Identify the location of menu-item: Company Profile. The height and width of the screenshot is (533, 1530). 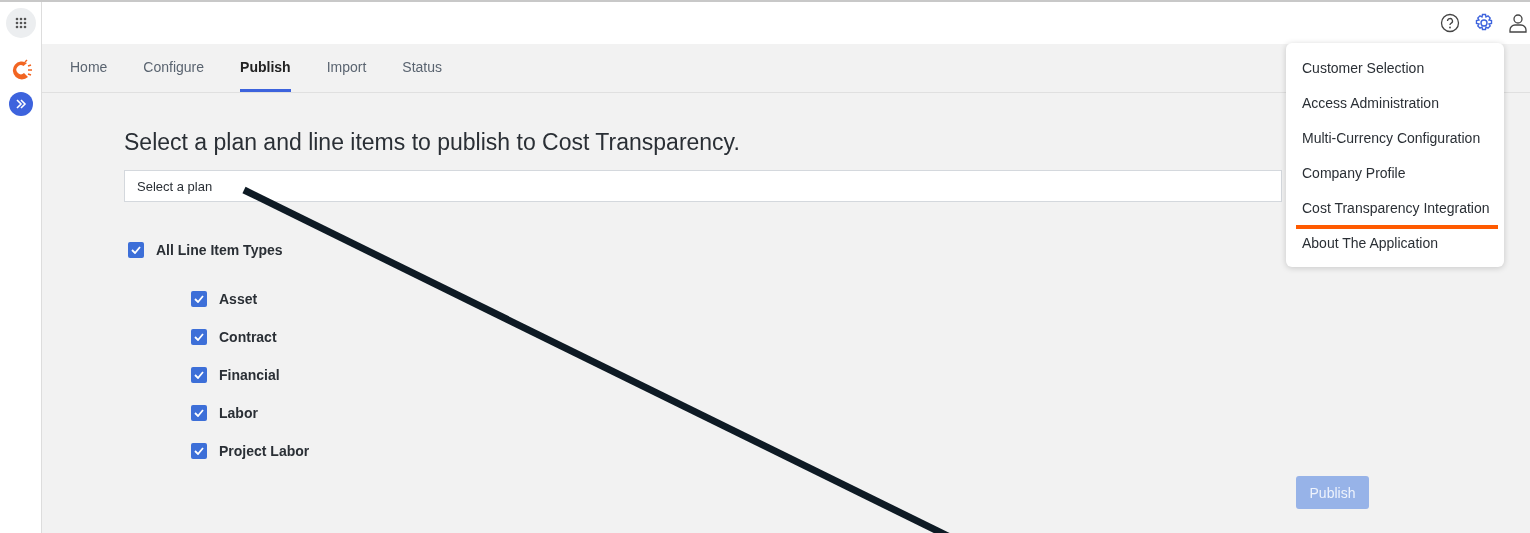
(1395, 173).